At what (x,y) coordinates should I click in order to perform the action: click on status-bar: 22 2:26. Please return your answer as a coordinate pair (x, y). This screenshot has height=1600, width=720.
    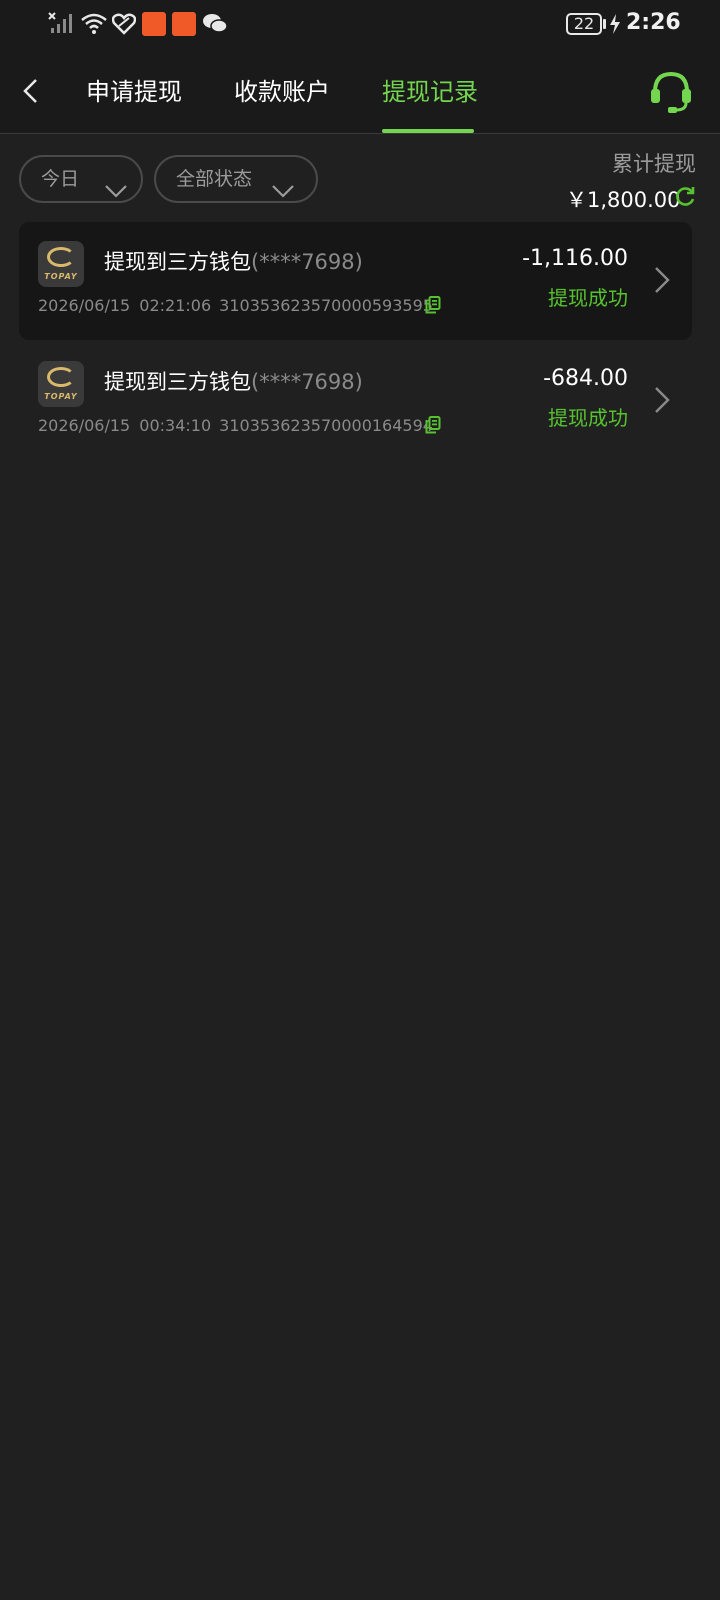
    Looking at the image, I should click on (360, 24).